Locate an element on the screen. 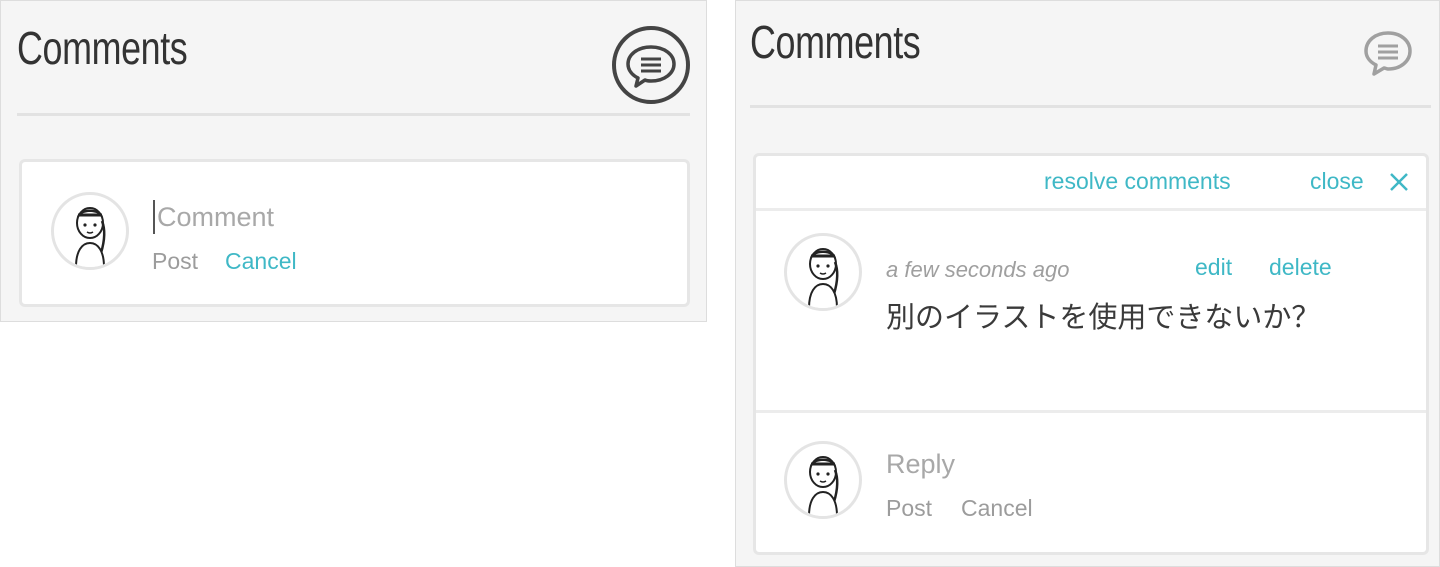 Image resolution: width=1440 pixels, height=567 pixels. delete-button: delete is located at coordinates (1300, 267).